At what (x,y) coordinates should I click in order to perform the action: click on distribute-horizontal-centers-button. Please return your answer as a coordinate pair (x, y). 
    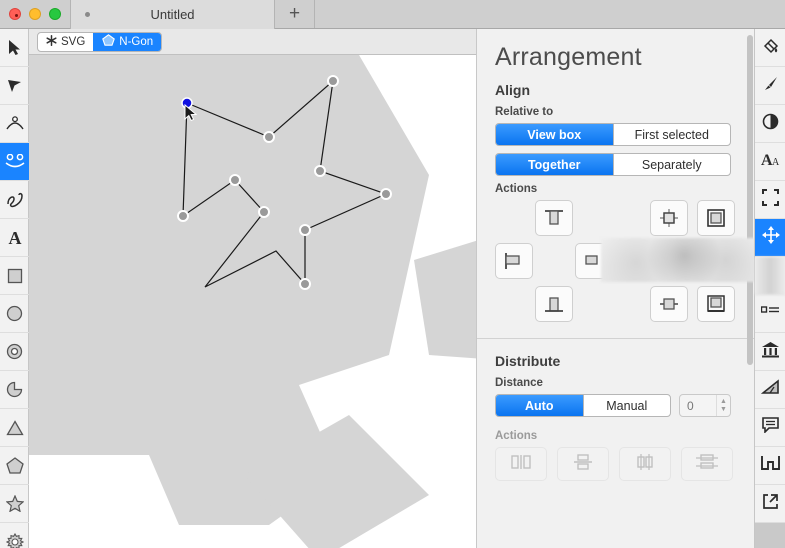
    Looking at the image, I should click on (645, 464).